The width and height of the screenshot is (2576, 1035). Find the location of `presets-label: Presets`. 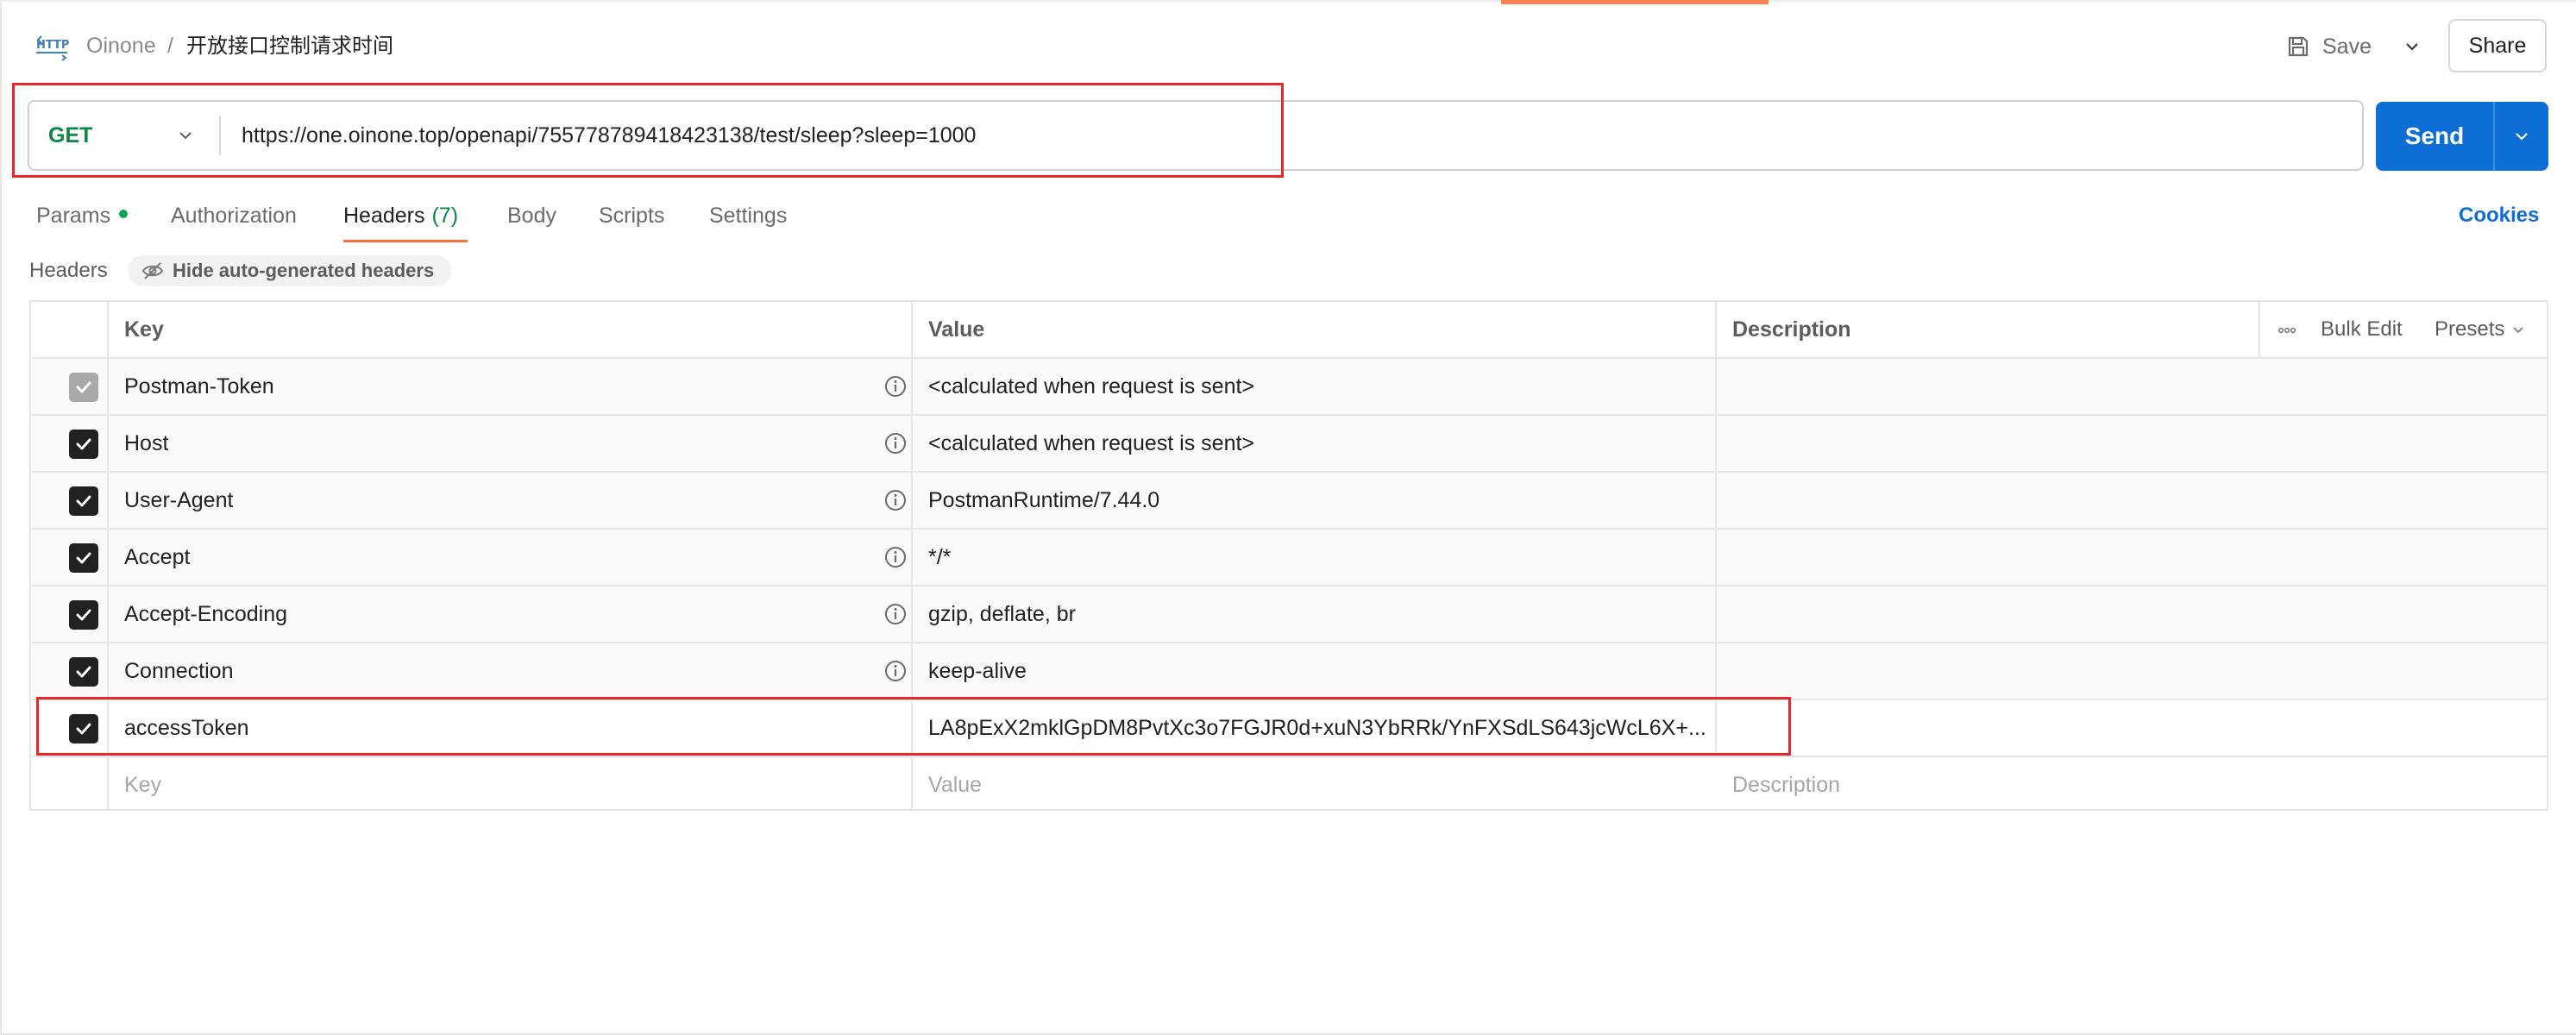

presets-label: Presets is located at coordinates (2470, 329).